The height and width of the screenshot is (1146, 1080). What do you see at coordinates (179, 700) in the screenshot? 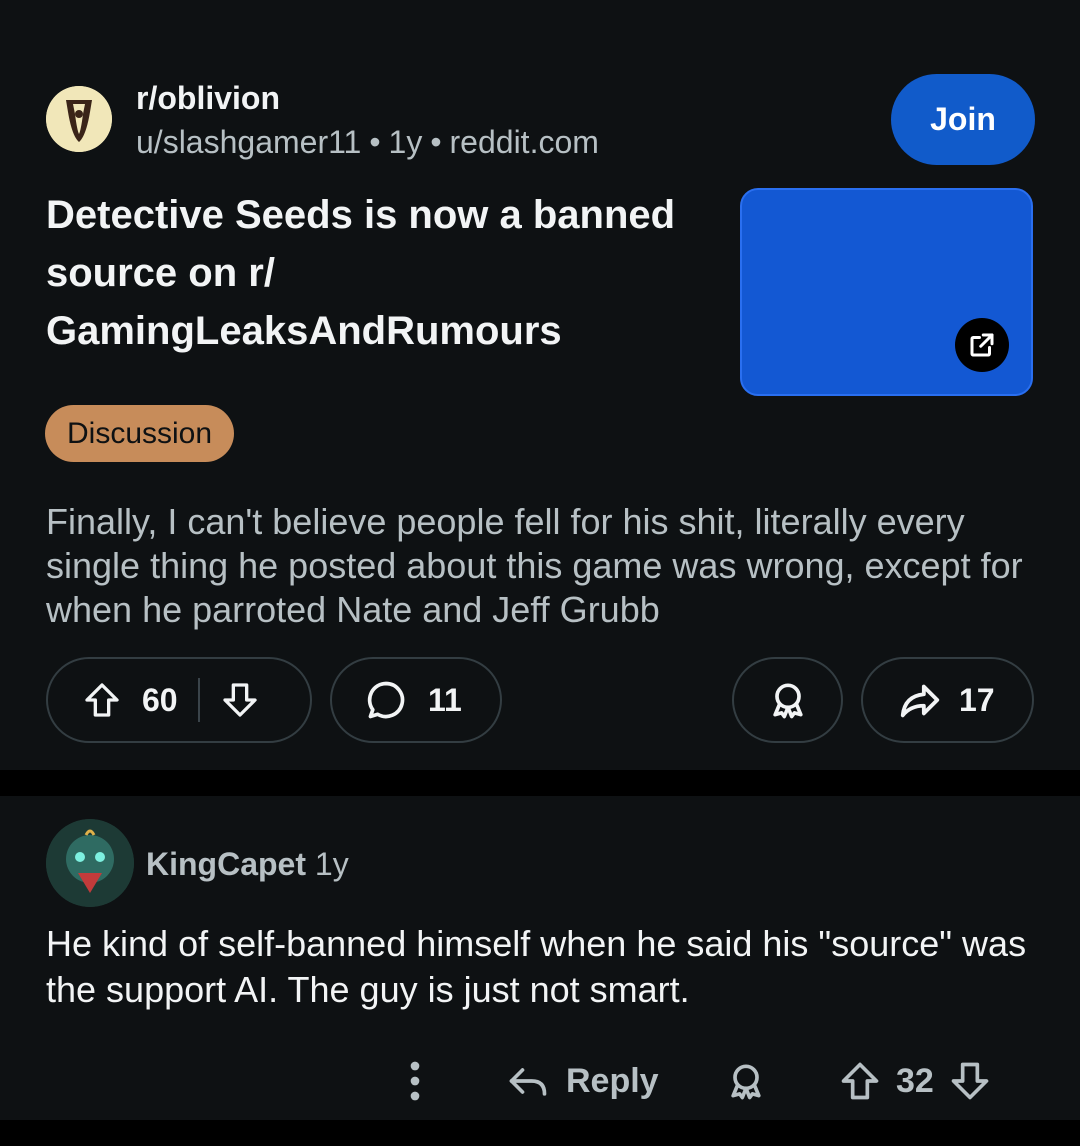
I see `vote-pill: 60` at bounding box center [179, 700].